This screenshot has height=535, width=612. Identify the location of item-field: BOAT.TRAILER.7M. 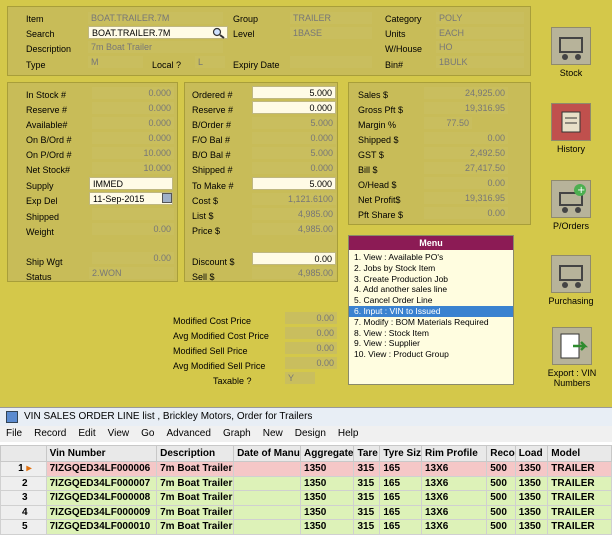
(155, 18).